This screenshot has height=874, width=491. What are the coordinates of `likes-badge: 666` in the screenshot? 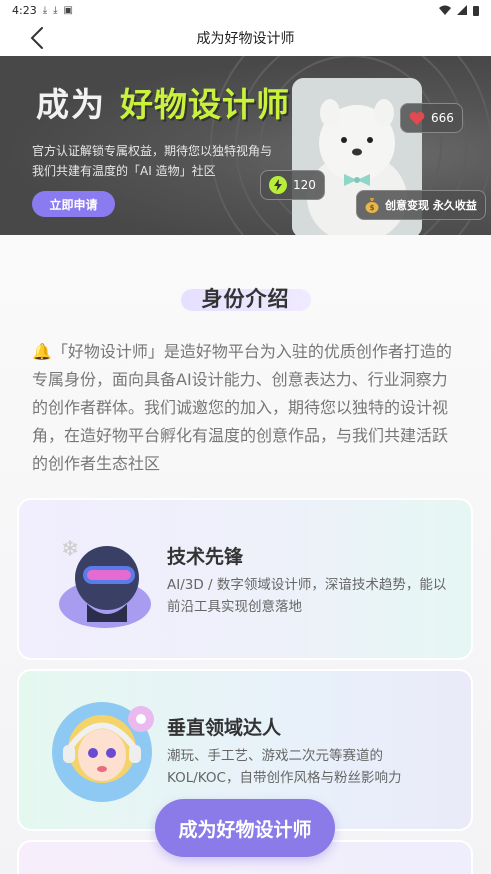 It's located at (431, 118).